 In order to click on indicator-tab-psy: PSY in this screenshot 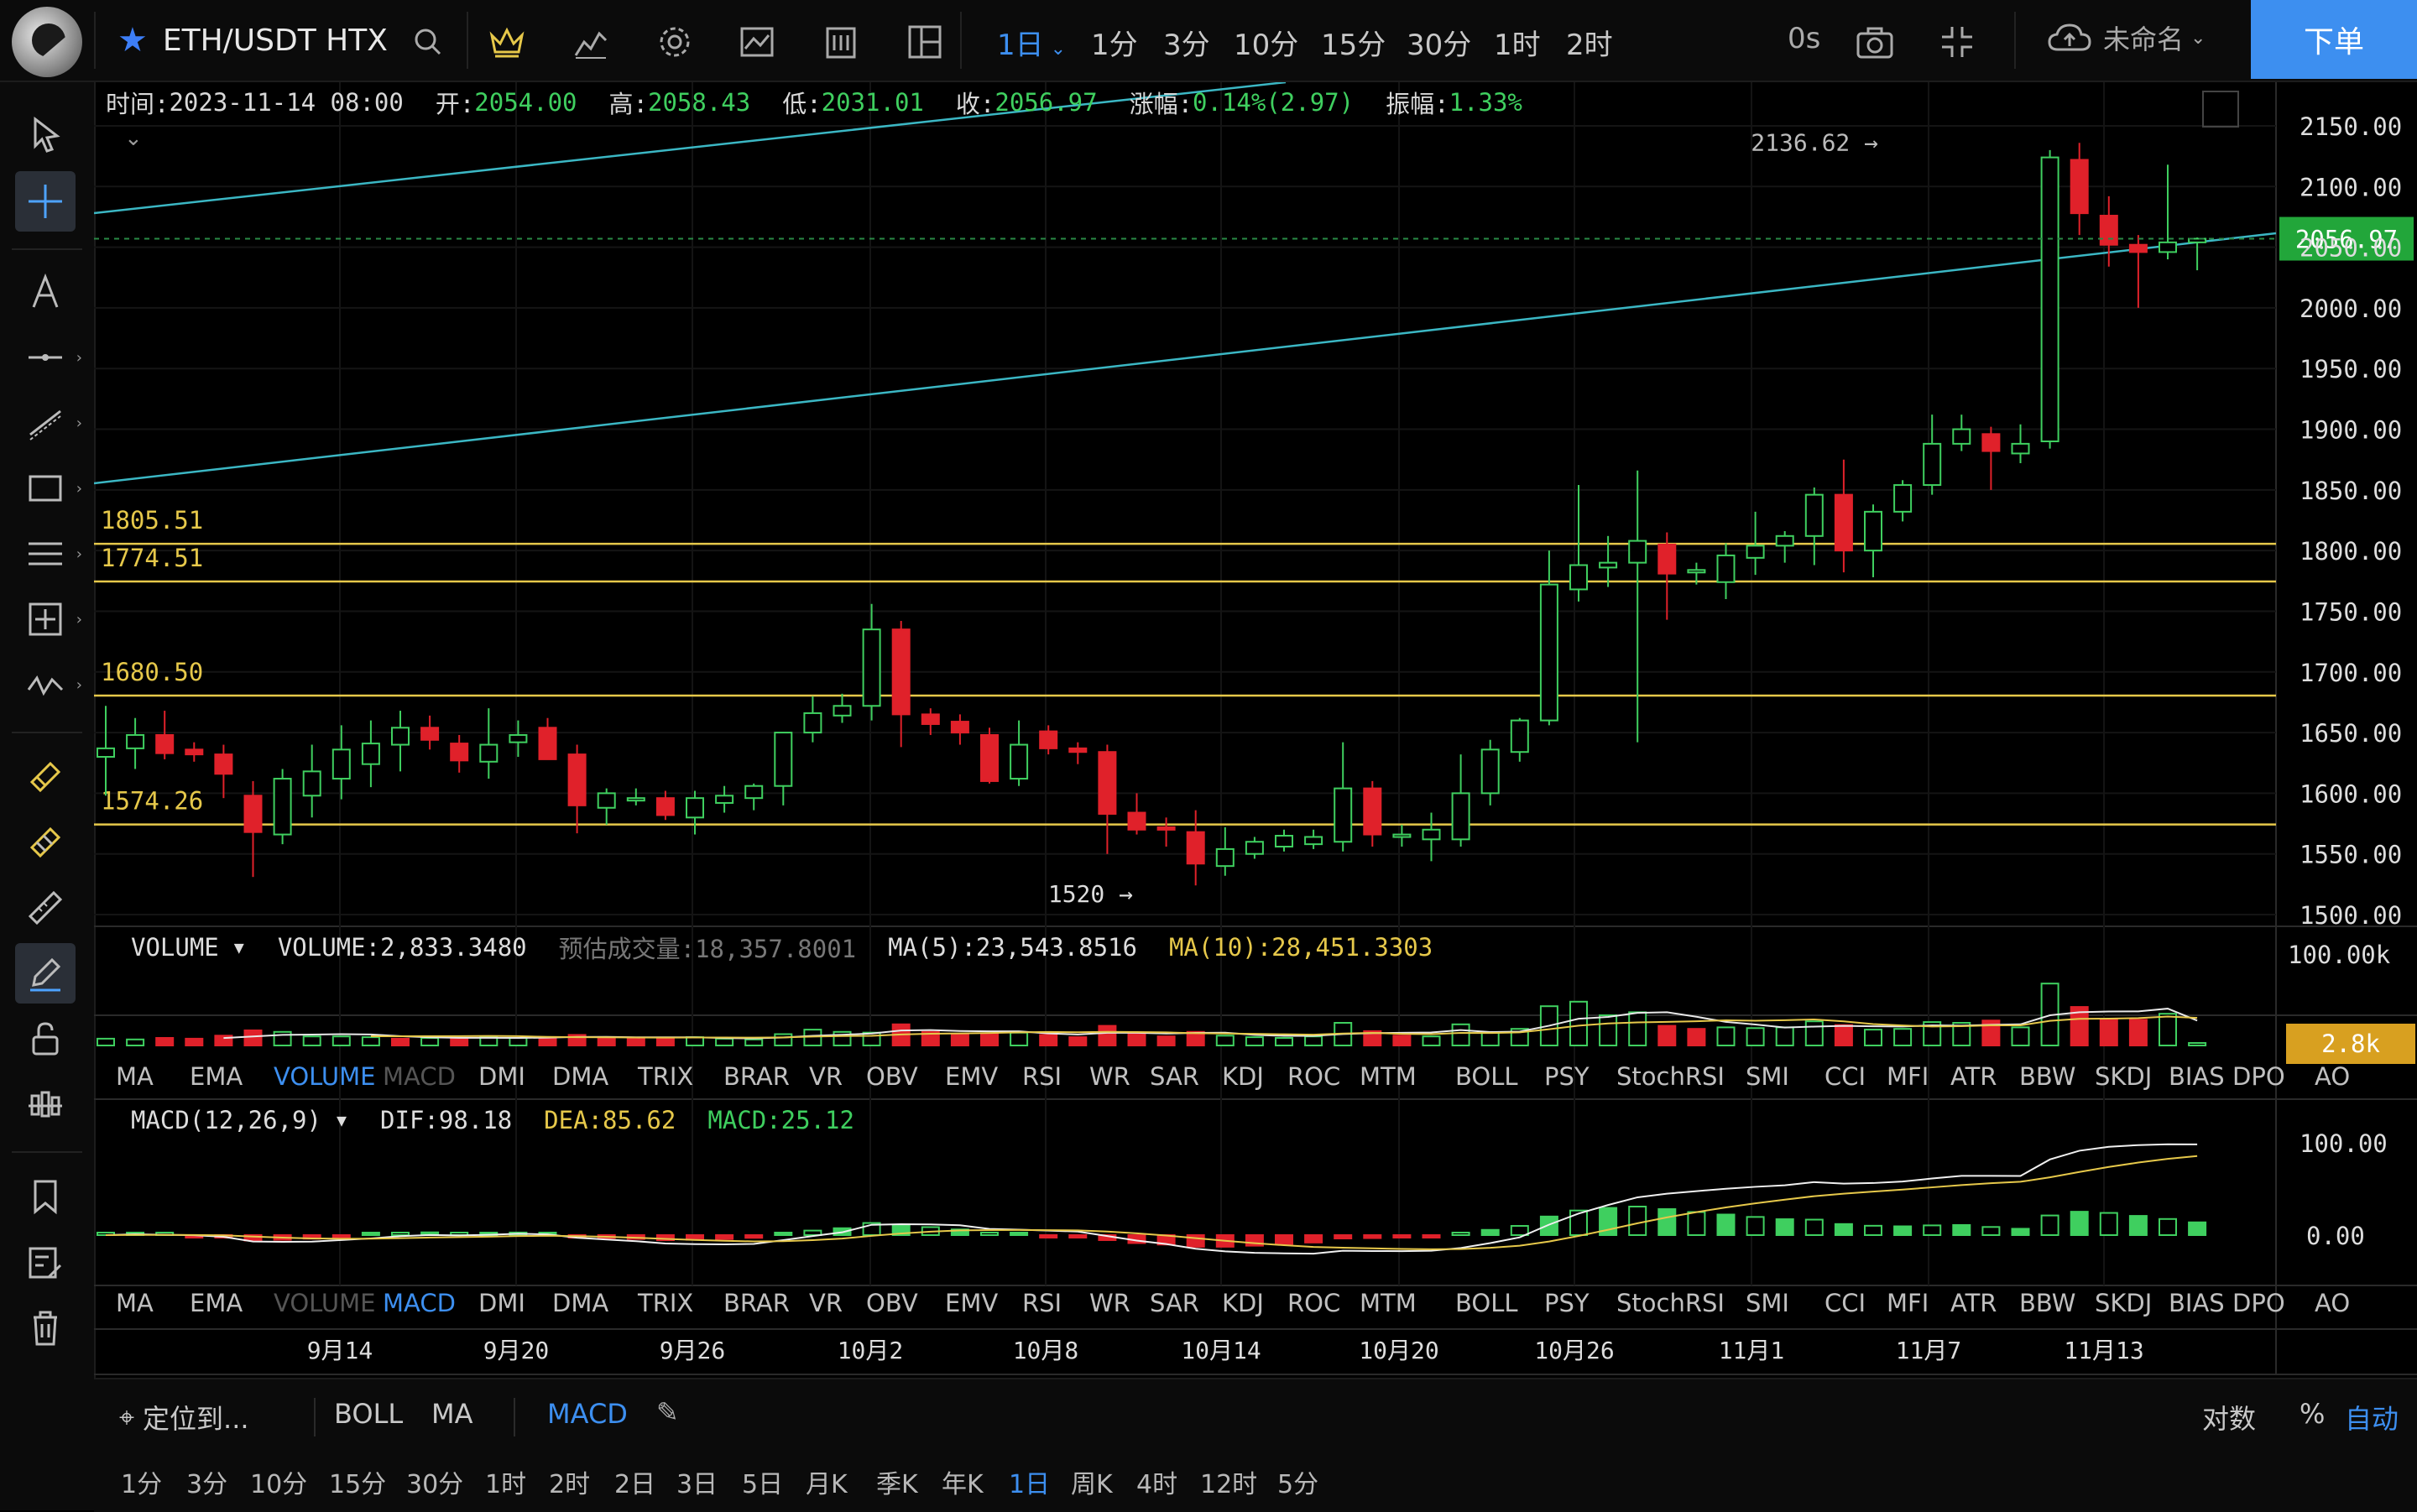, I will do `click(1567, 1076)`.